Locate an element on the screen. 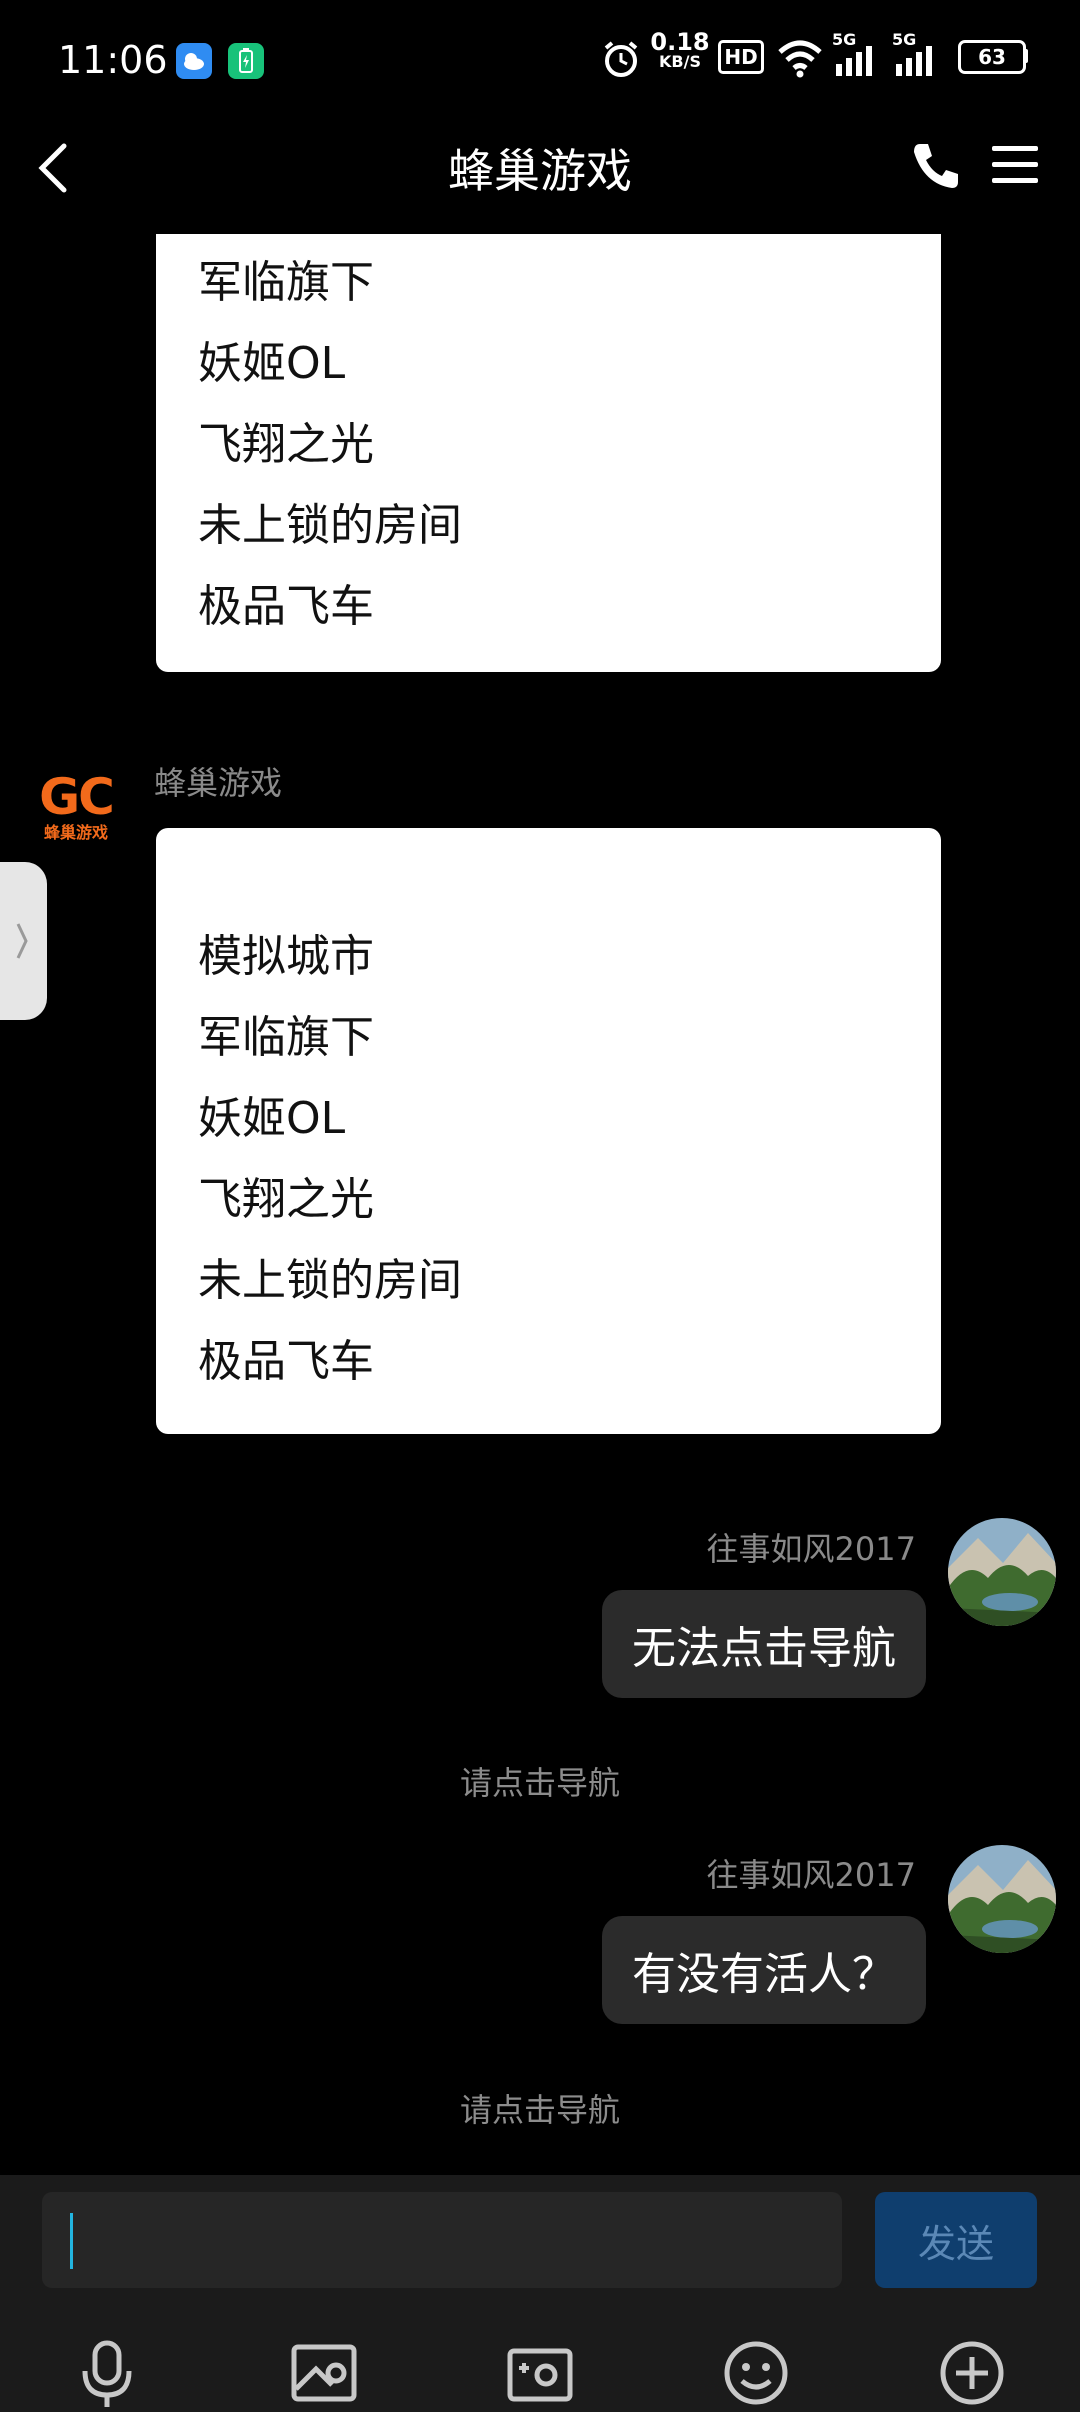  side-drawer-handle is located at coordinates (23, 941).